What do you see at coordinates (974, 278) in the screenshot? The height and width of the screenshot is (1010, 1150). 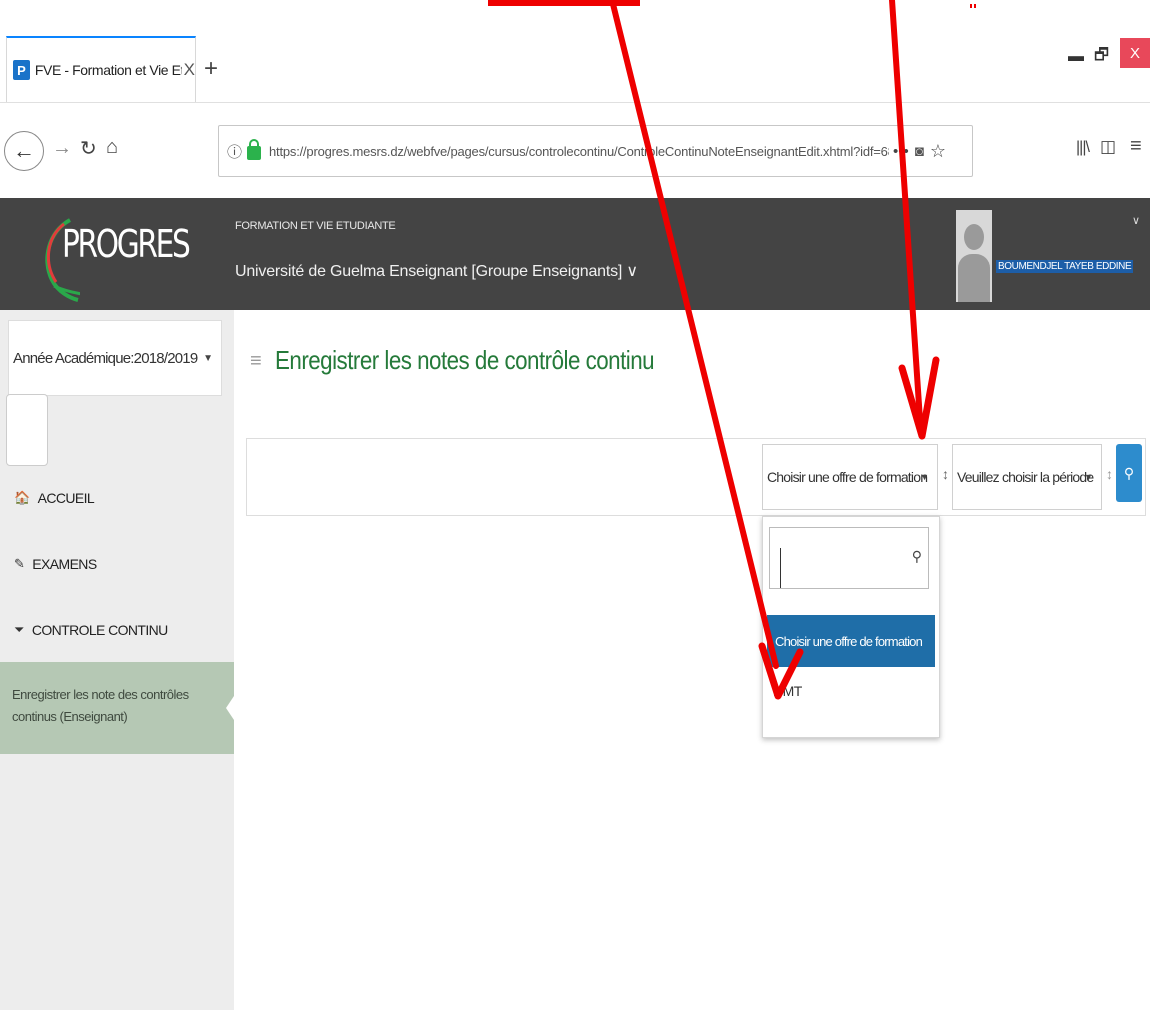 I see `avatar-body` at bounding box center [974, 278].